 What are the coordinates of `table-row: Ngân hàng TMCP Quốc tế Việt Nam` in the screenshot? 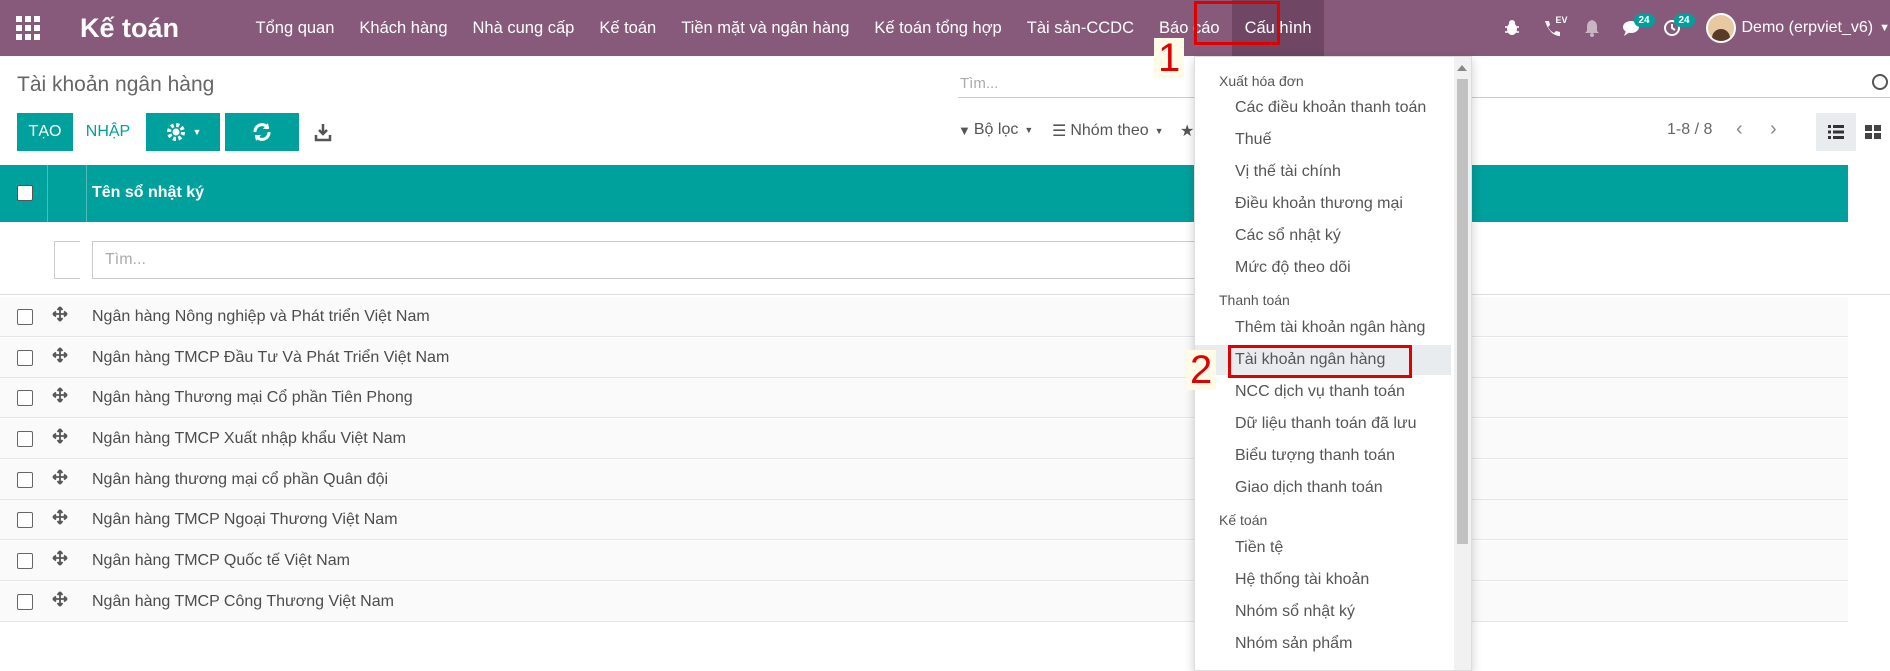 It's located at (924, 561).